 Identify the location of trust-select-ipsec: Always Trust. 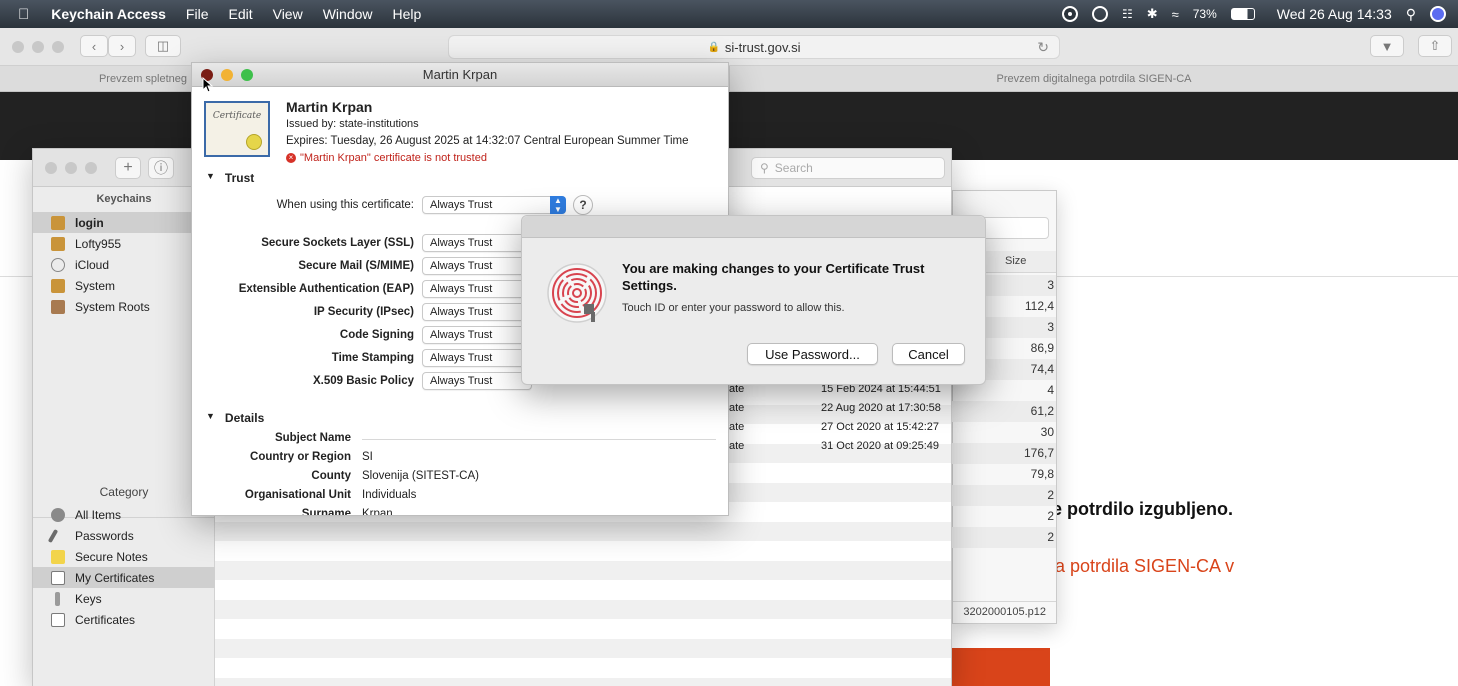
(477, 312).